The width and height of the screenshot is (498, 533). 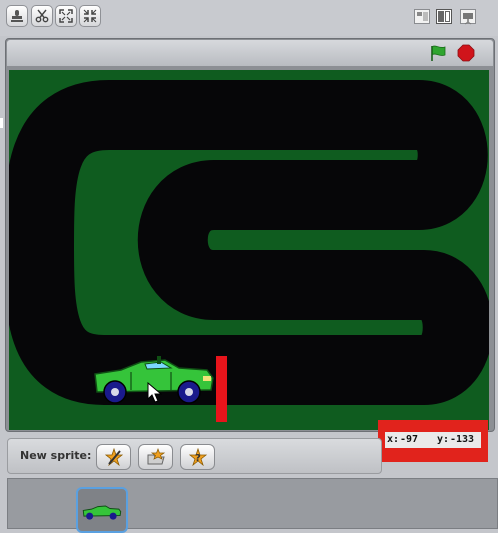 What do you see at coordinates (438, 53) in the screenshot?
I see `green-flag-icon` at bounding box center [438, 53].